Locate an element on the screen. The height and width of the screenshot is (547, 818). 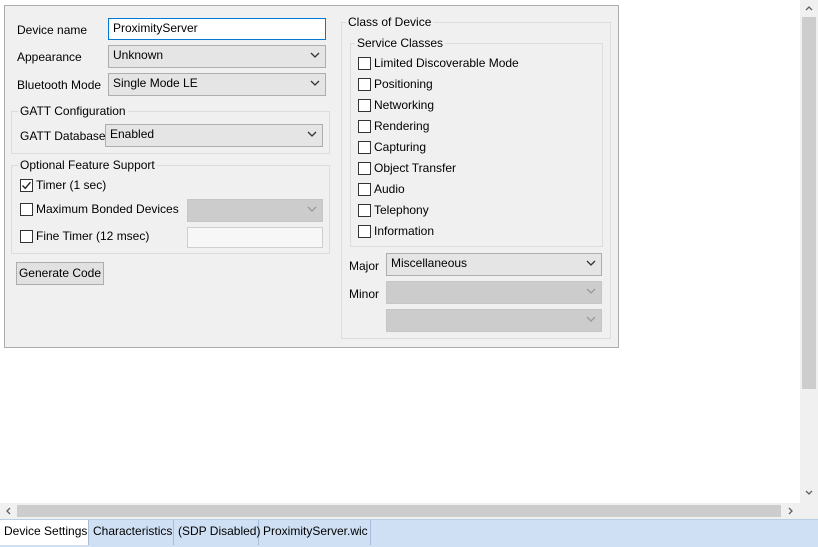
bluetooth-mode-label: Bluetooth Mode is located at coordinates (59, 85).